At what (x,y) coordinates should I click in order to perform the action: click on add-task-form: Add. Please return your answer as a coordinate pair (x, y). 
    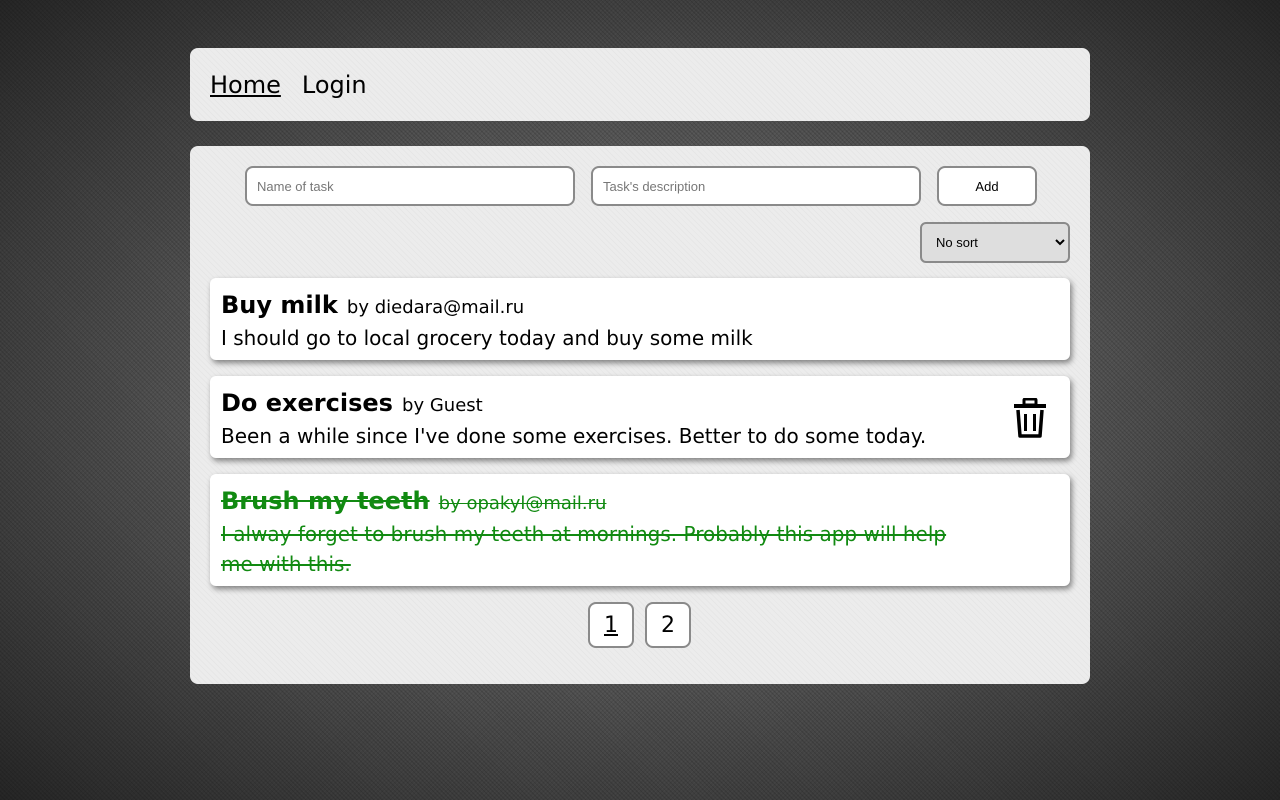
    Looking at the image, I should click on (641, 186).